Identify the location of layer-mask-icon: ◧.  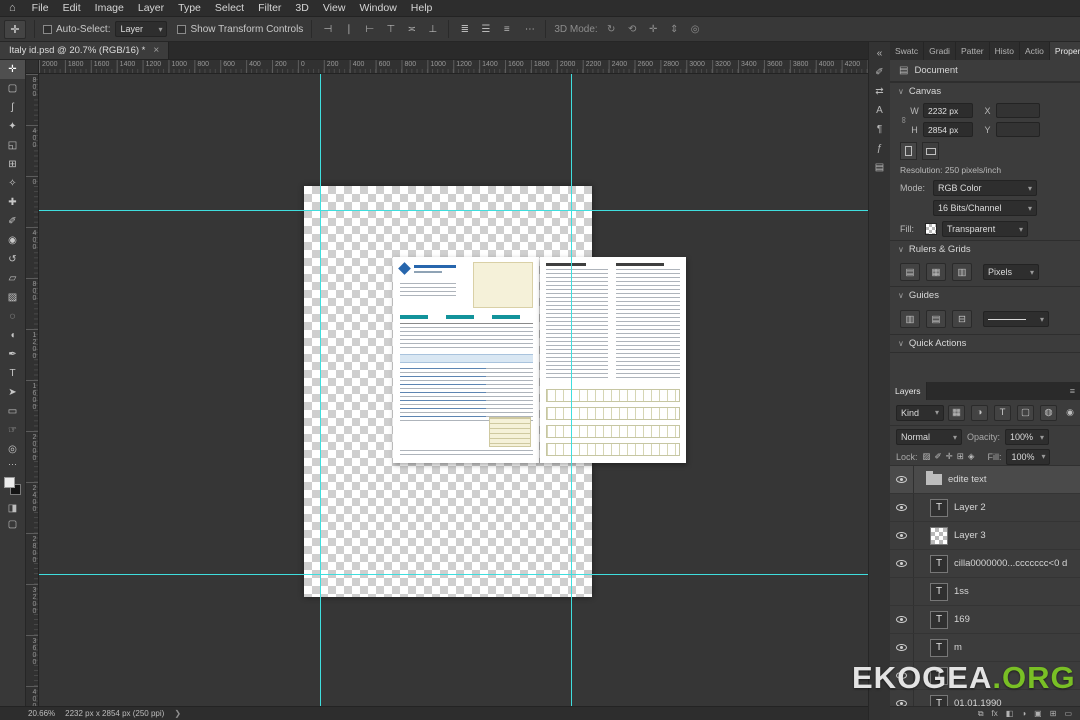
(1010, 713).